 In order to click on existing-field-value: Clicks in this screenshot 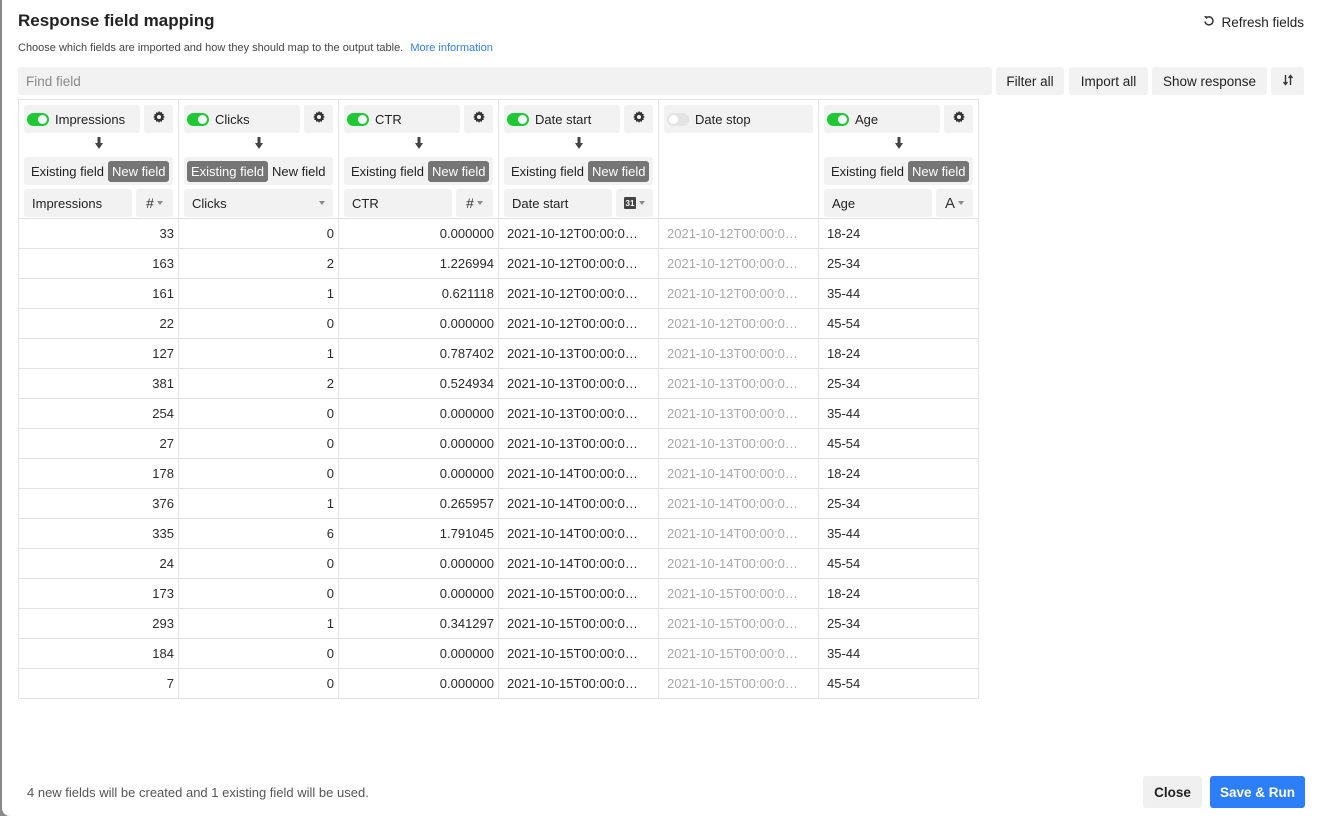, I will do `click(209, 203)`.